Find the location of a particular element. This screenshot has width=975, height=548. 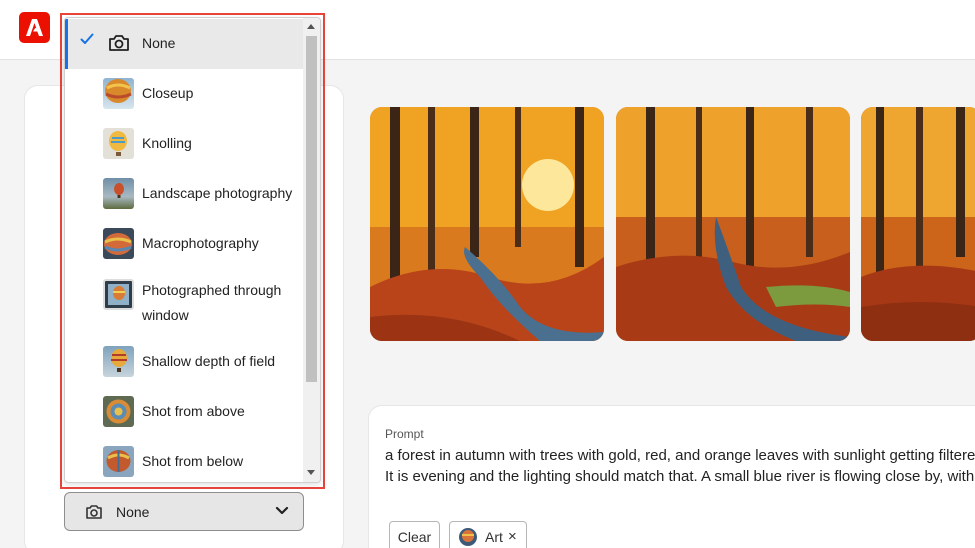

checkmark-icon is located at coordinates (87, 38).